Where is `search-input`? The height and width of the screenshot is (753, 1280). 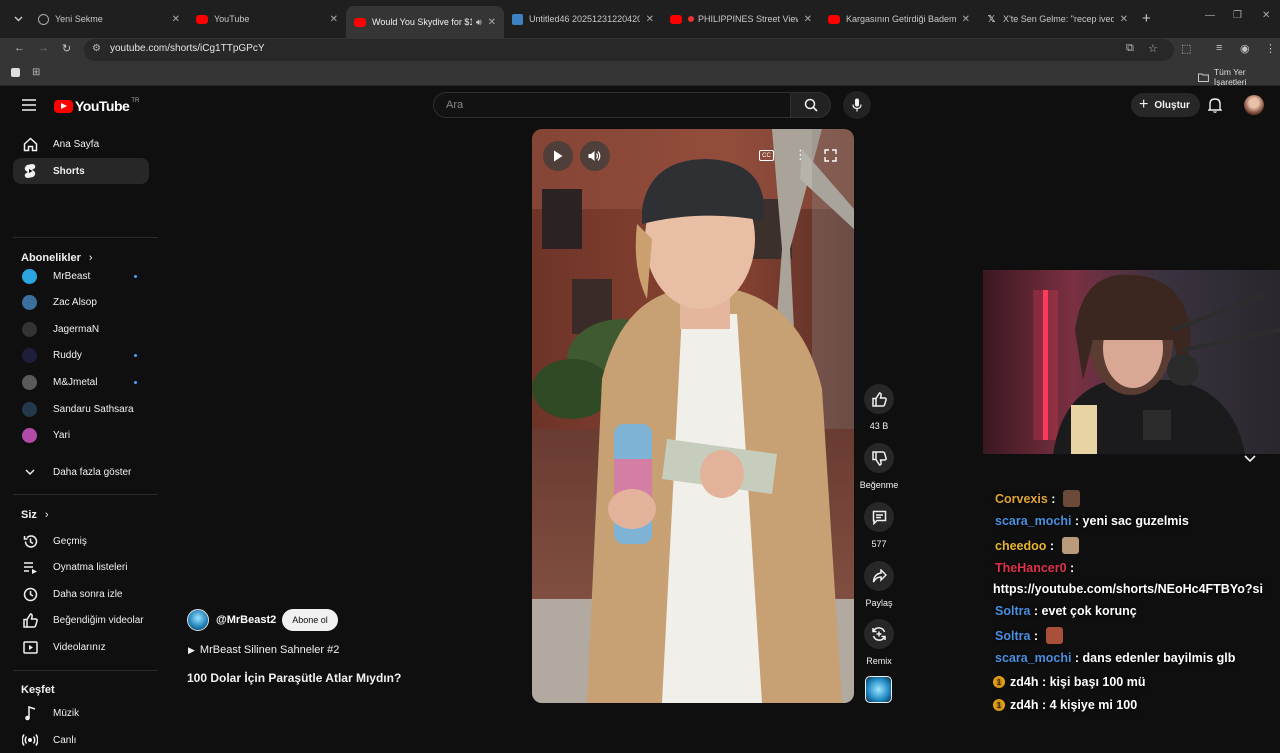
search-input is located at coordinates (612, 105).